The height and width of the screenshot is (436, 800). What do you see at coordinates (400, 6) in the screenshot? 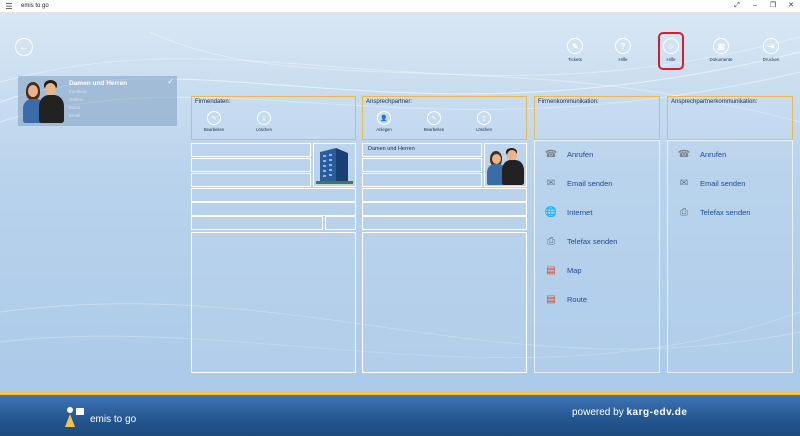
I see `title-bar: ☰ emis to go ⤢ – ❐ ✕` at bounding box center [400, 6].